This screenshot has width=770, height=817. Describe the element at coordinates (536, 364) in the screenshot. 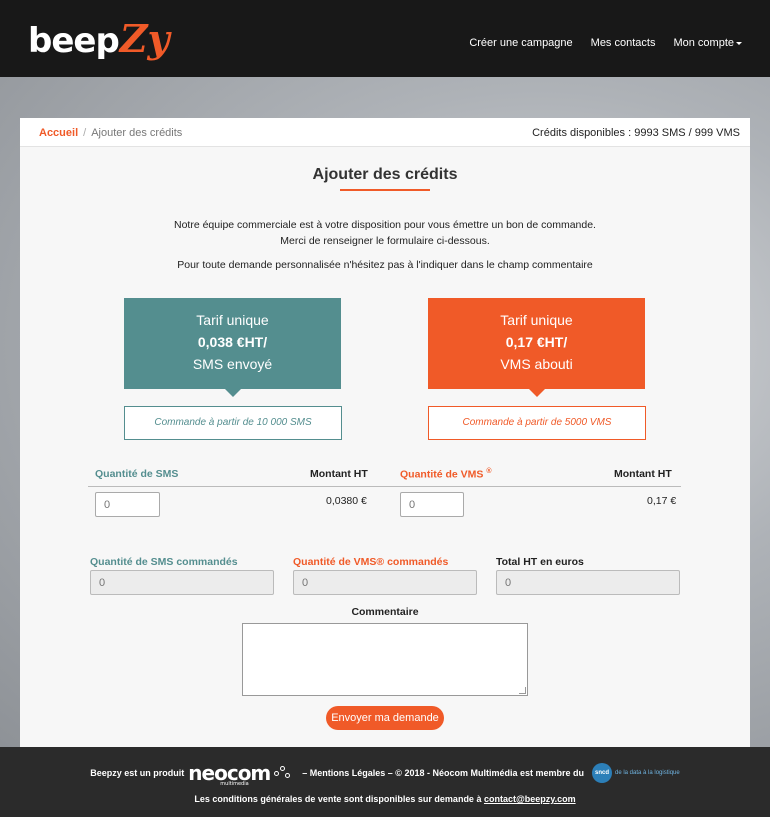

I see `vms-price-unit: VMS abouti` at that location.